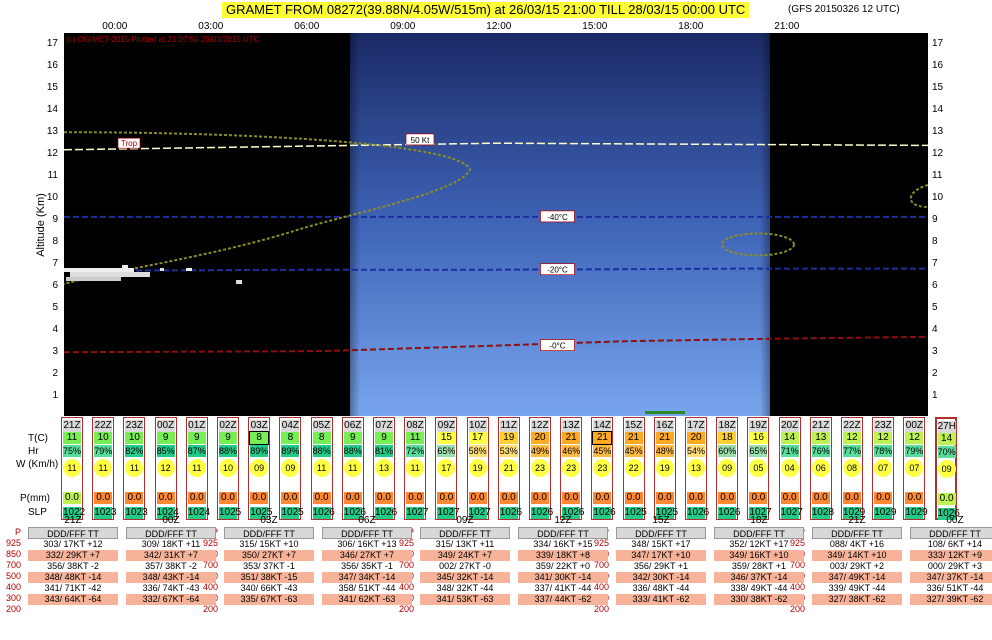 The image size is (992, 640). Describe the element at coordinates (820, 451) in the screenshot. I see `surface-rh: 76%` at that location.